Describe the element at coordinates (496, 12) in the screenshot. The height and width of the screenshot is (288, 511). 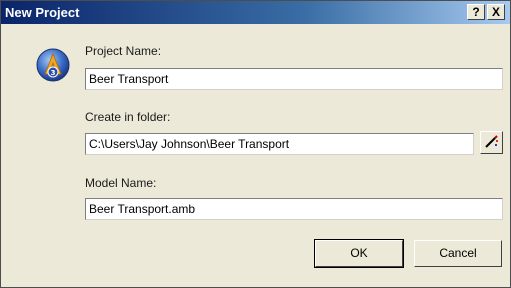
I see `close-button: X` at that location.